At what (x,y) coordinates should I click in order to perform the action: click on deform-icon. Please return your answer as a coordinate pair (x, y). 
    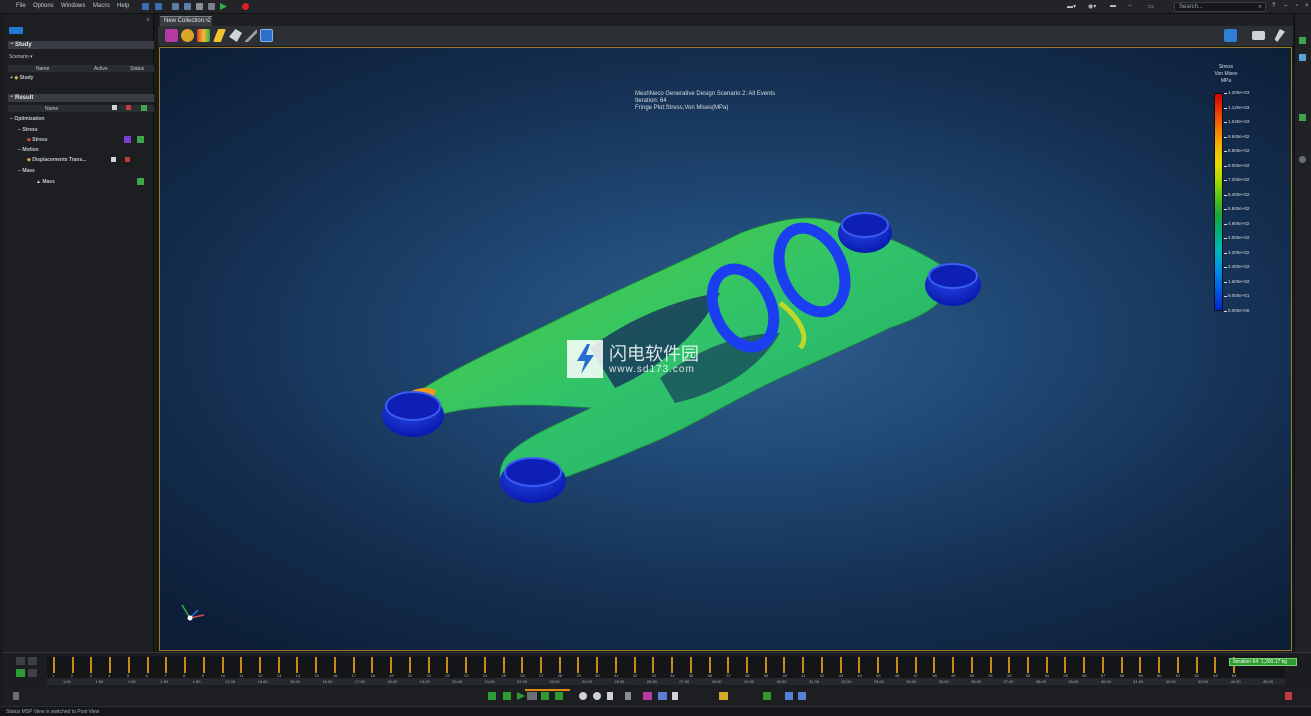
    Looking at the image, I should click on (219, 35).